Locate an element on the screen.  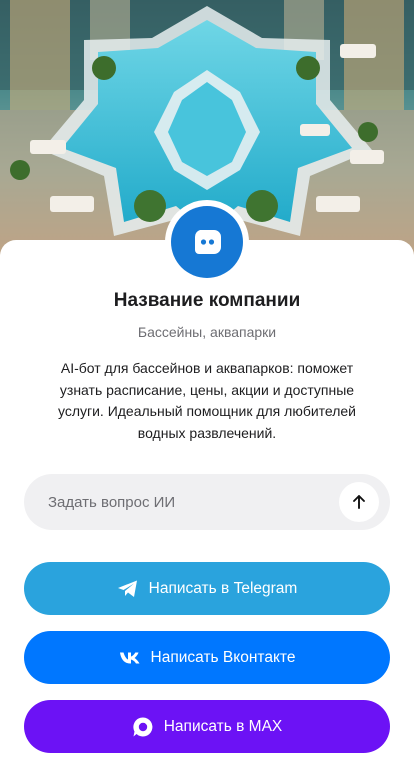
ask-ai-input is located at coordinates (198, 502).